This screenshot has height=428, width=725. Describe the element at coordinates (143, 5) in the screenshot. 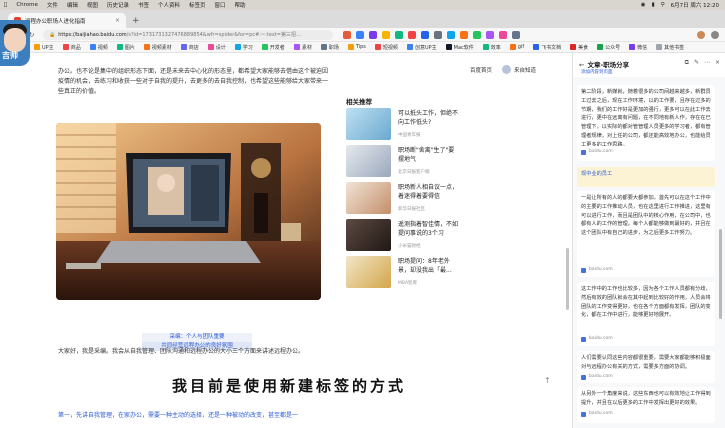

I see `menu-item-bookmarks: 书签` at that location.